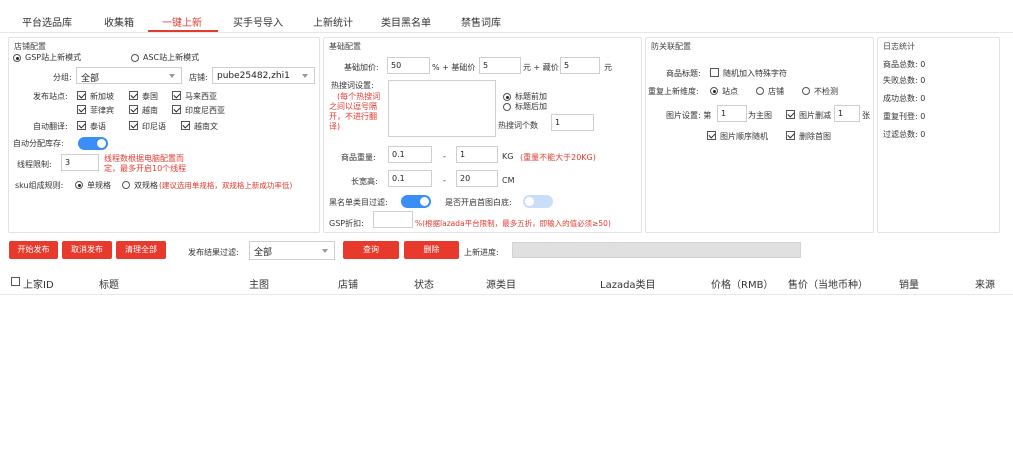 The width and height of the screenshot is (1013, 449). Describe the element at coordinates (345, 46) in the screenshot. I see `basic-config-title: 基础配置` at that location.